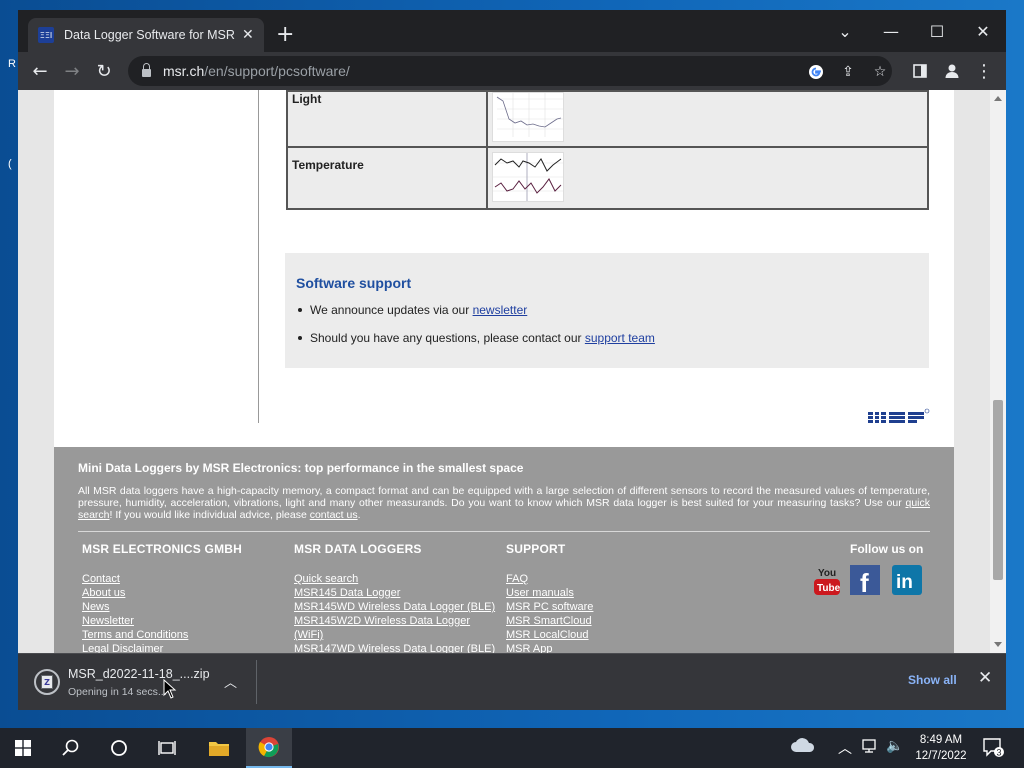 The height and width of the screenshot is (768, 1024). What do you see at coordinates (984, 71) in the screenshot?
I see `browser-menu-icon: ⋮` at bounding box center [984, 71].